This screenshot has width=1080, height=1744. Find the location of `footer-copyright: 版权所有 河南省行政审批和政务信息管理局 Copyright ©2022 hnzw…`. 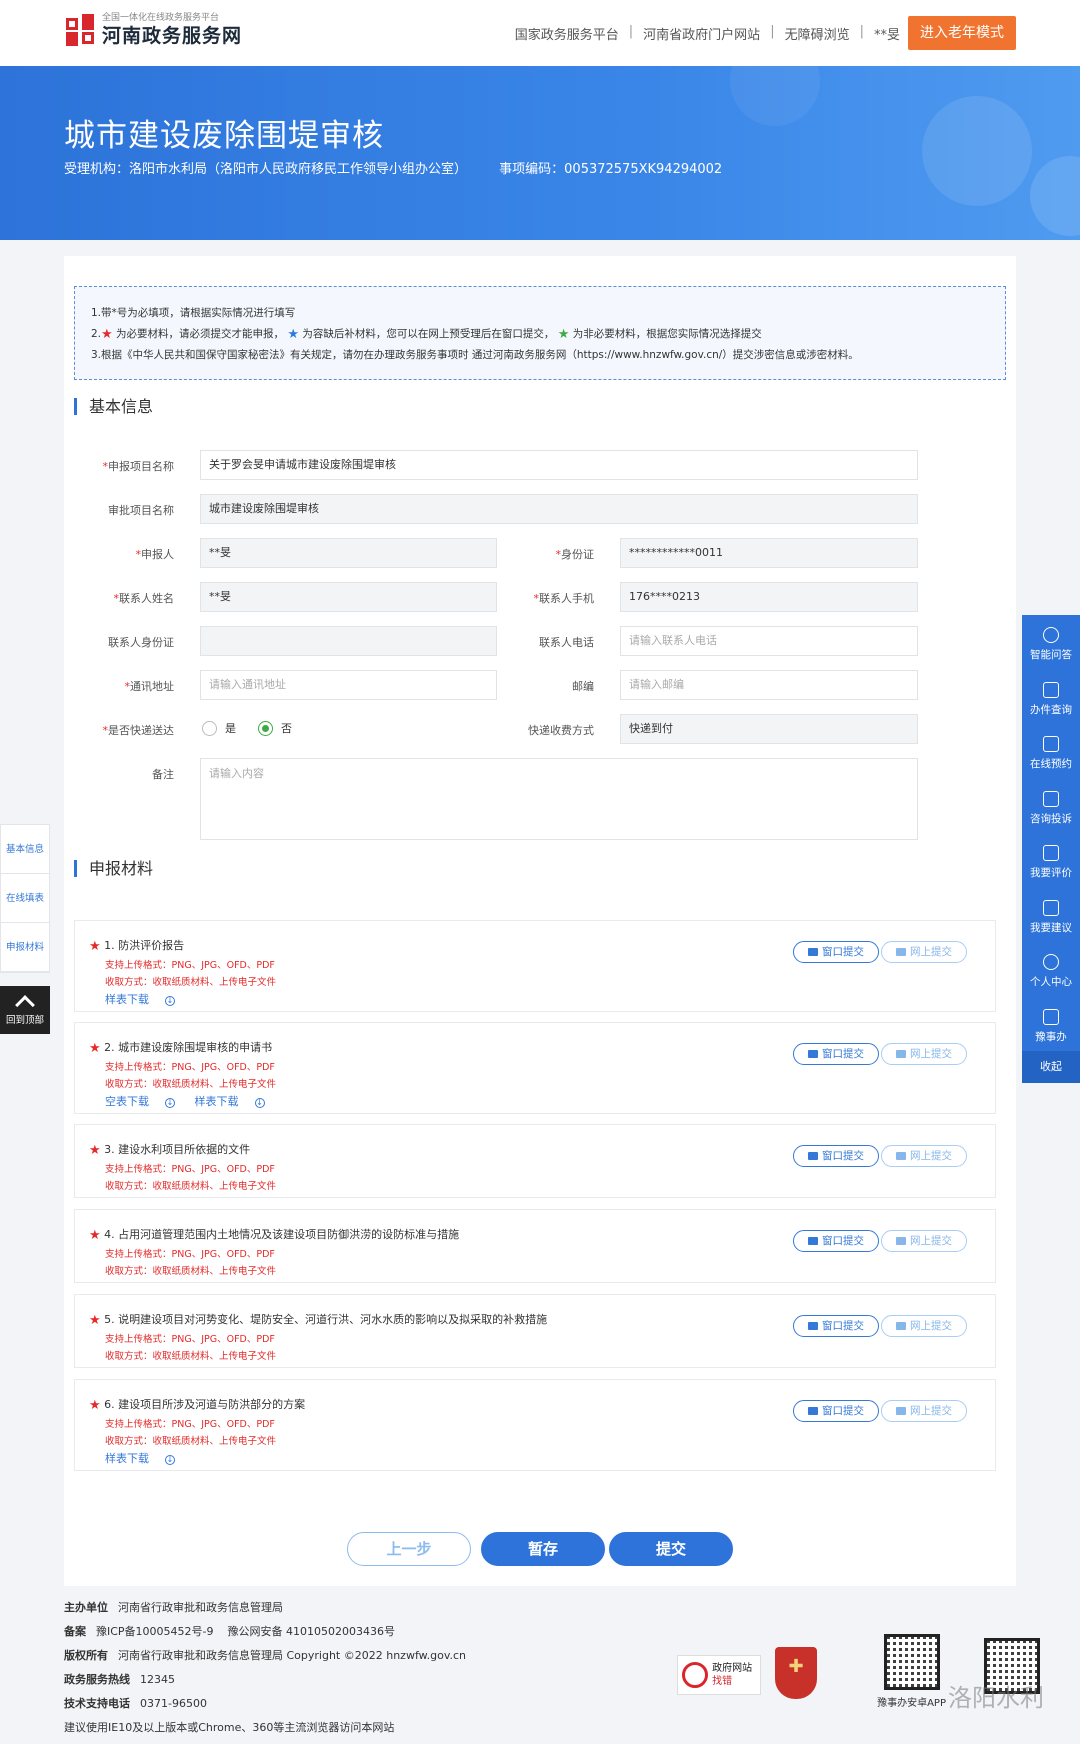

footer-copyright: 版权所有 河南省行政审批和政务信息管理局 Copyright ©2022 hnzw… is located at coordinates (265, 1655).